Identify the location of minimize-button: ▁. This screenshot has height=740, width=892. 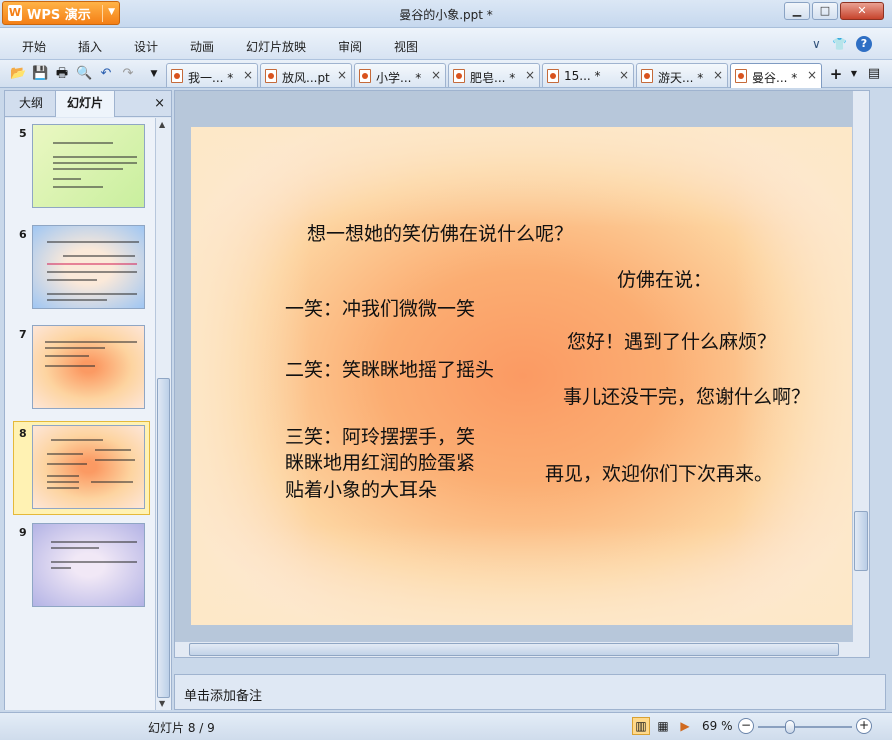
(797, 11).